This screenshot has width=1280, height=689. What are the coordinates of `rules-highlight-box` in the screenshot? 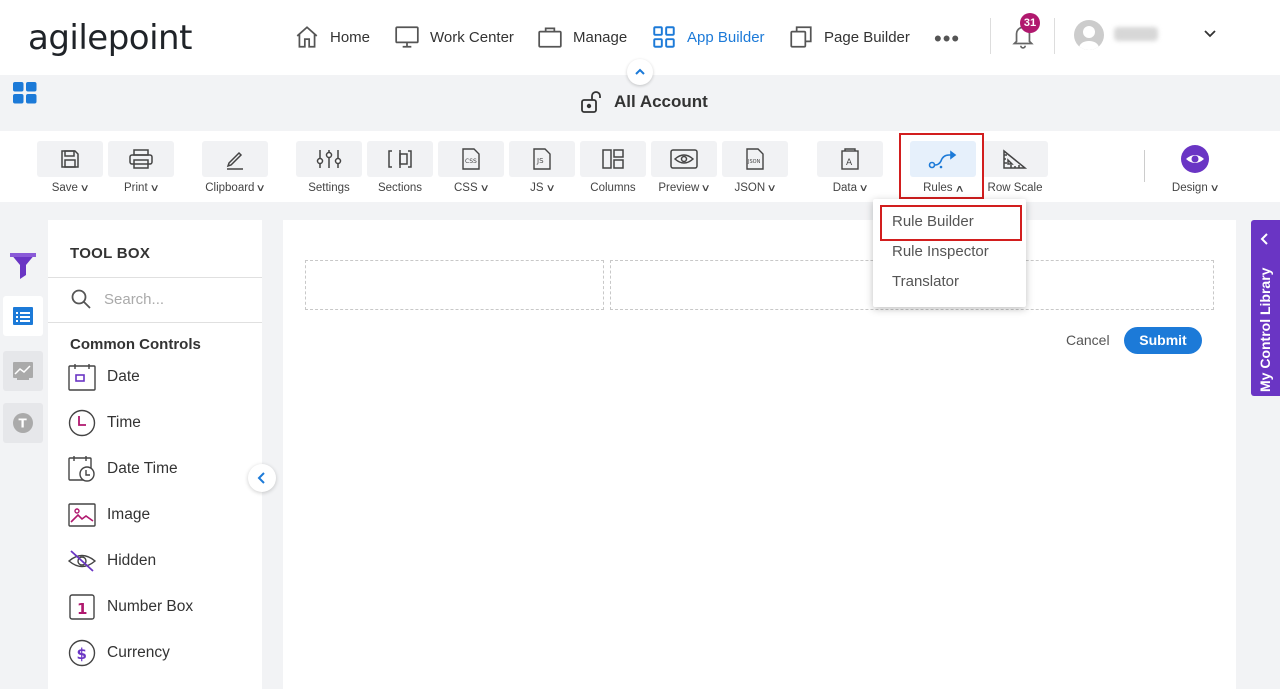 It's located at (941, 166).